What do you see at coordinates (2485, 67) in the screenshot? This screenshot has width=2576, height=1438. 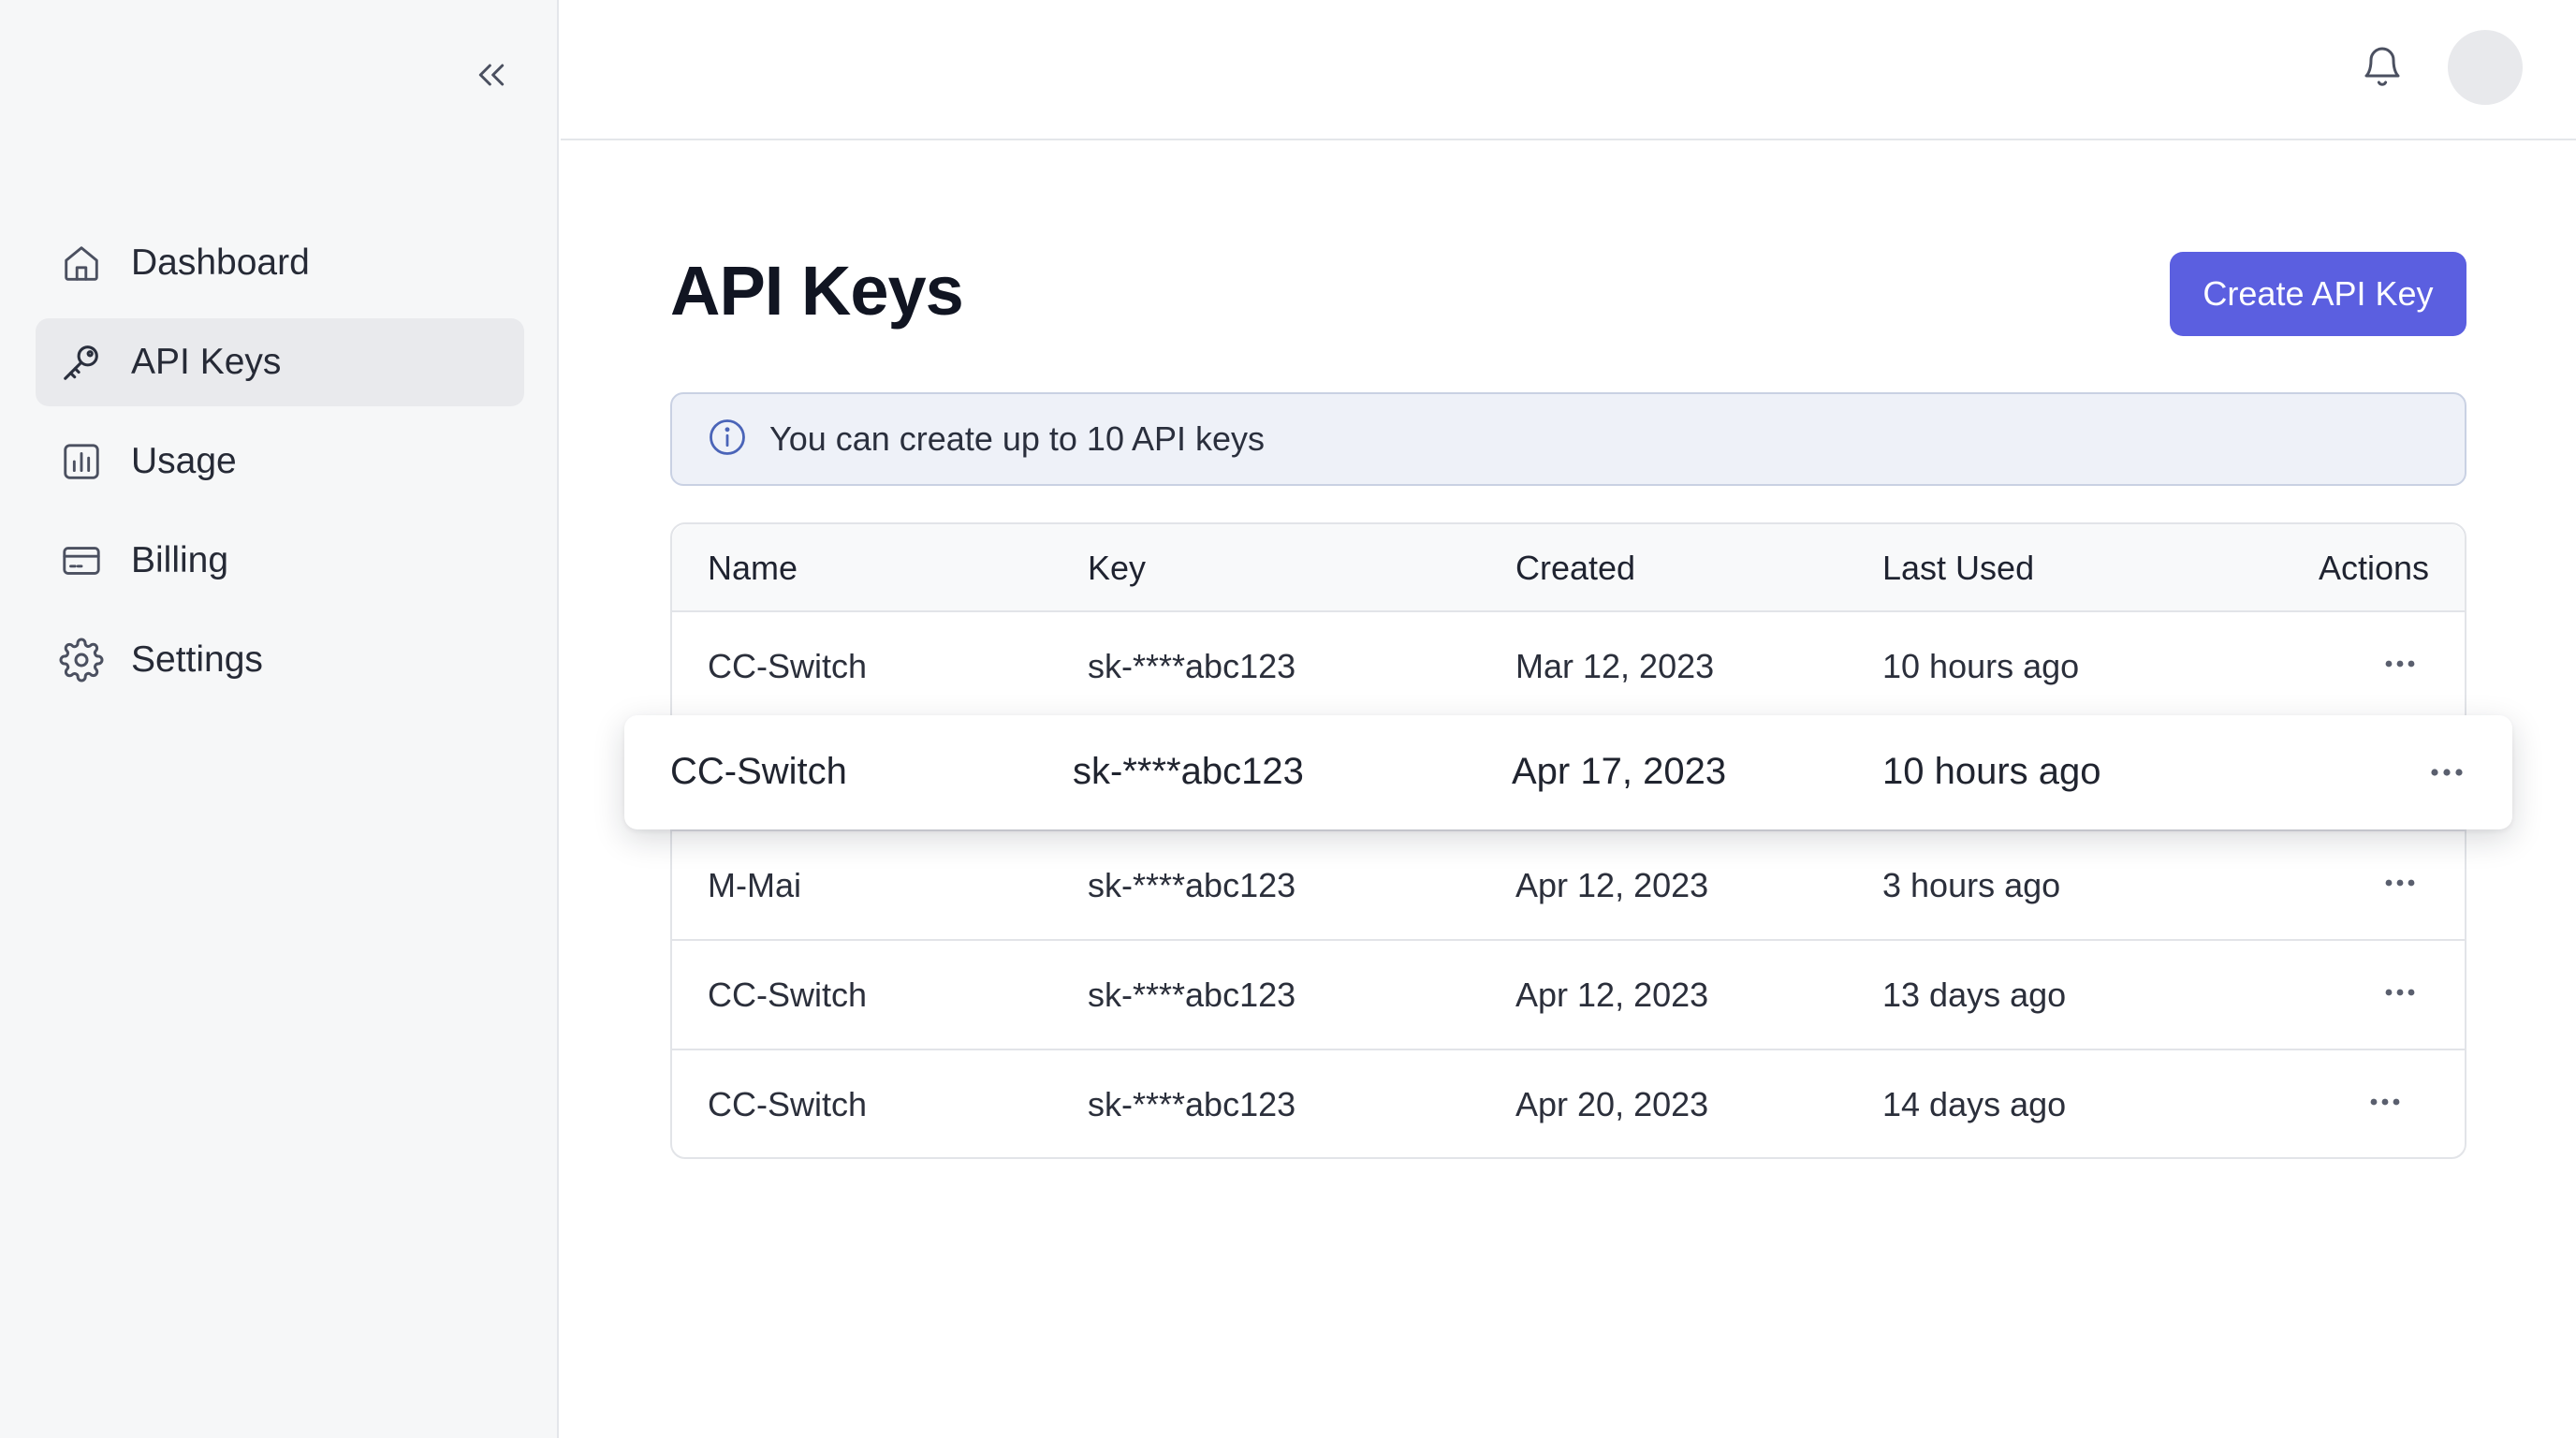 I see `avatar` at bounding box center [2485, 67].